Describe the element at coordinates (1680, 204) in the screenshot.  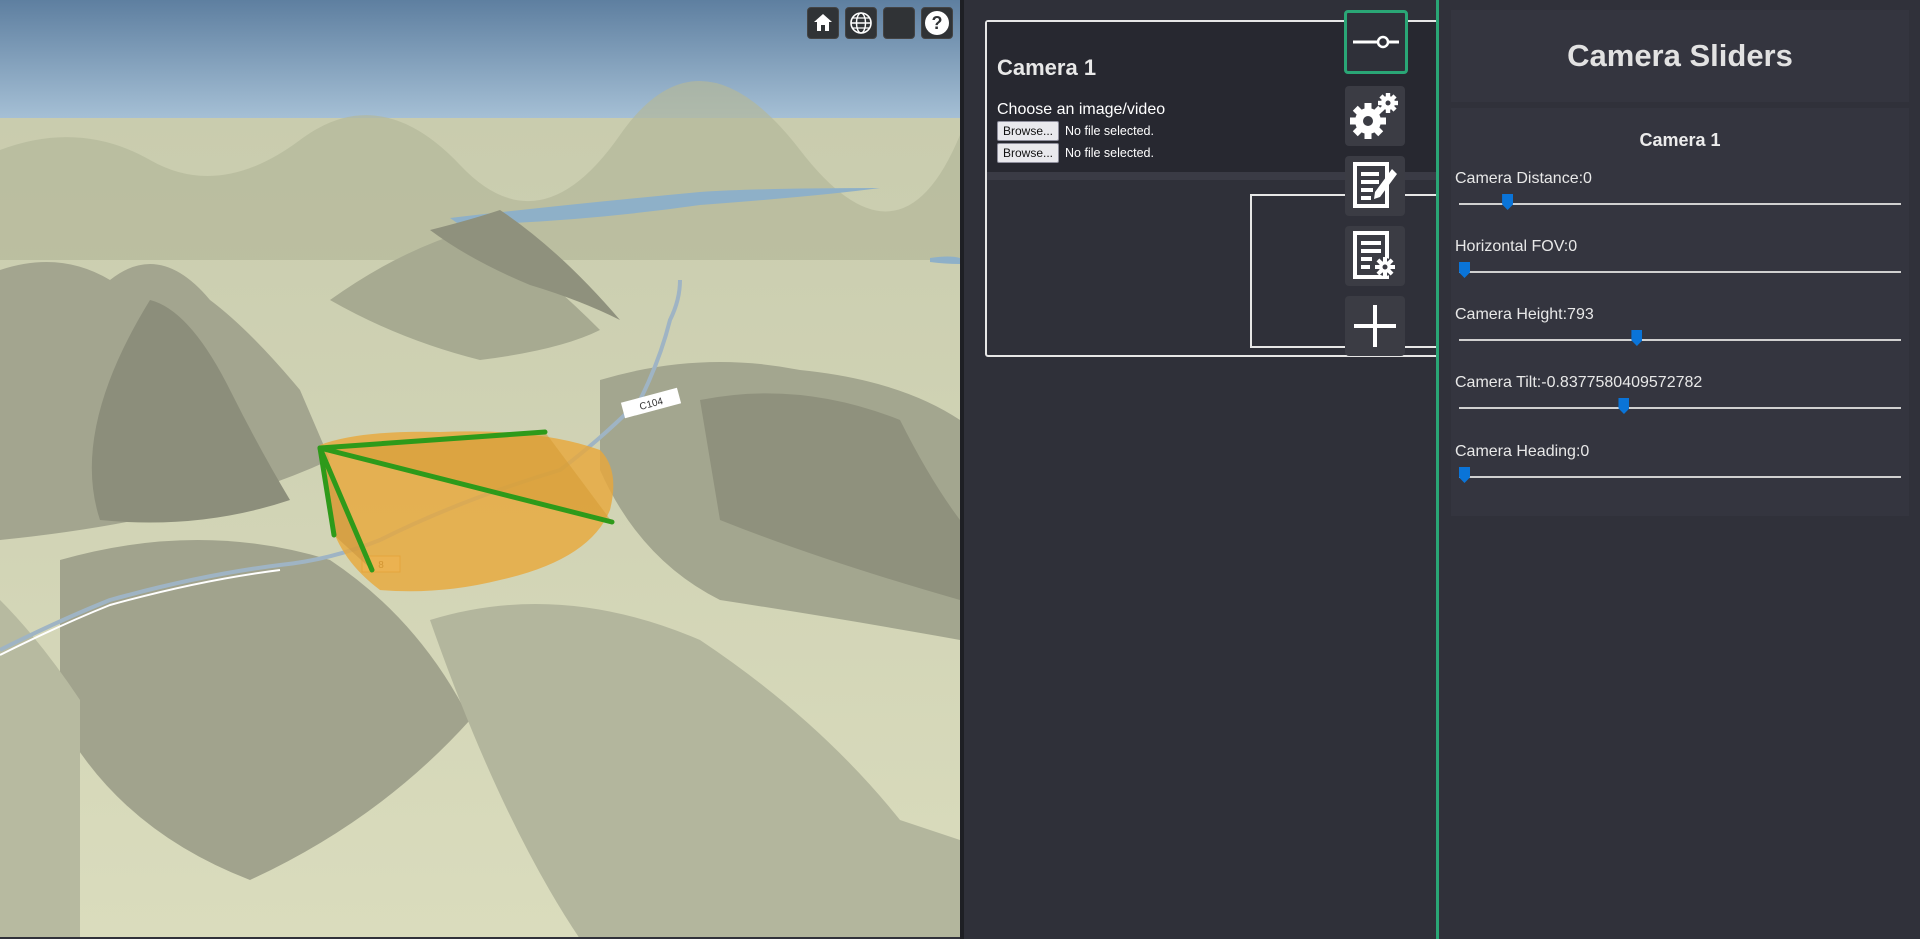
I see `camera-distance-slider` at that location.